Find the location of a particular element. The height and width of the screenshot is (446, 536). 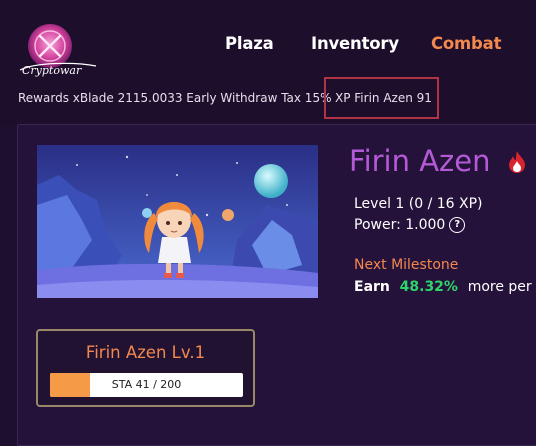

earn-prefix: Earn is located at coordinates (372, 287).